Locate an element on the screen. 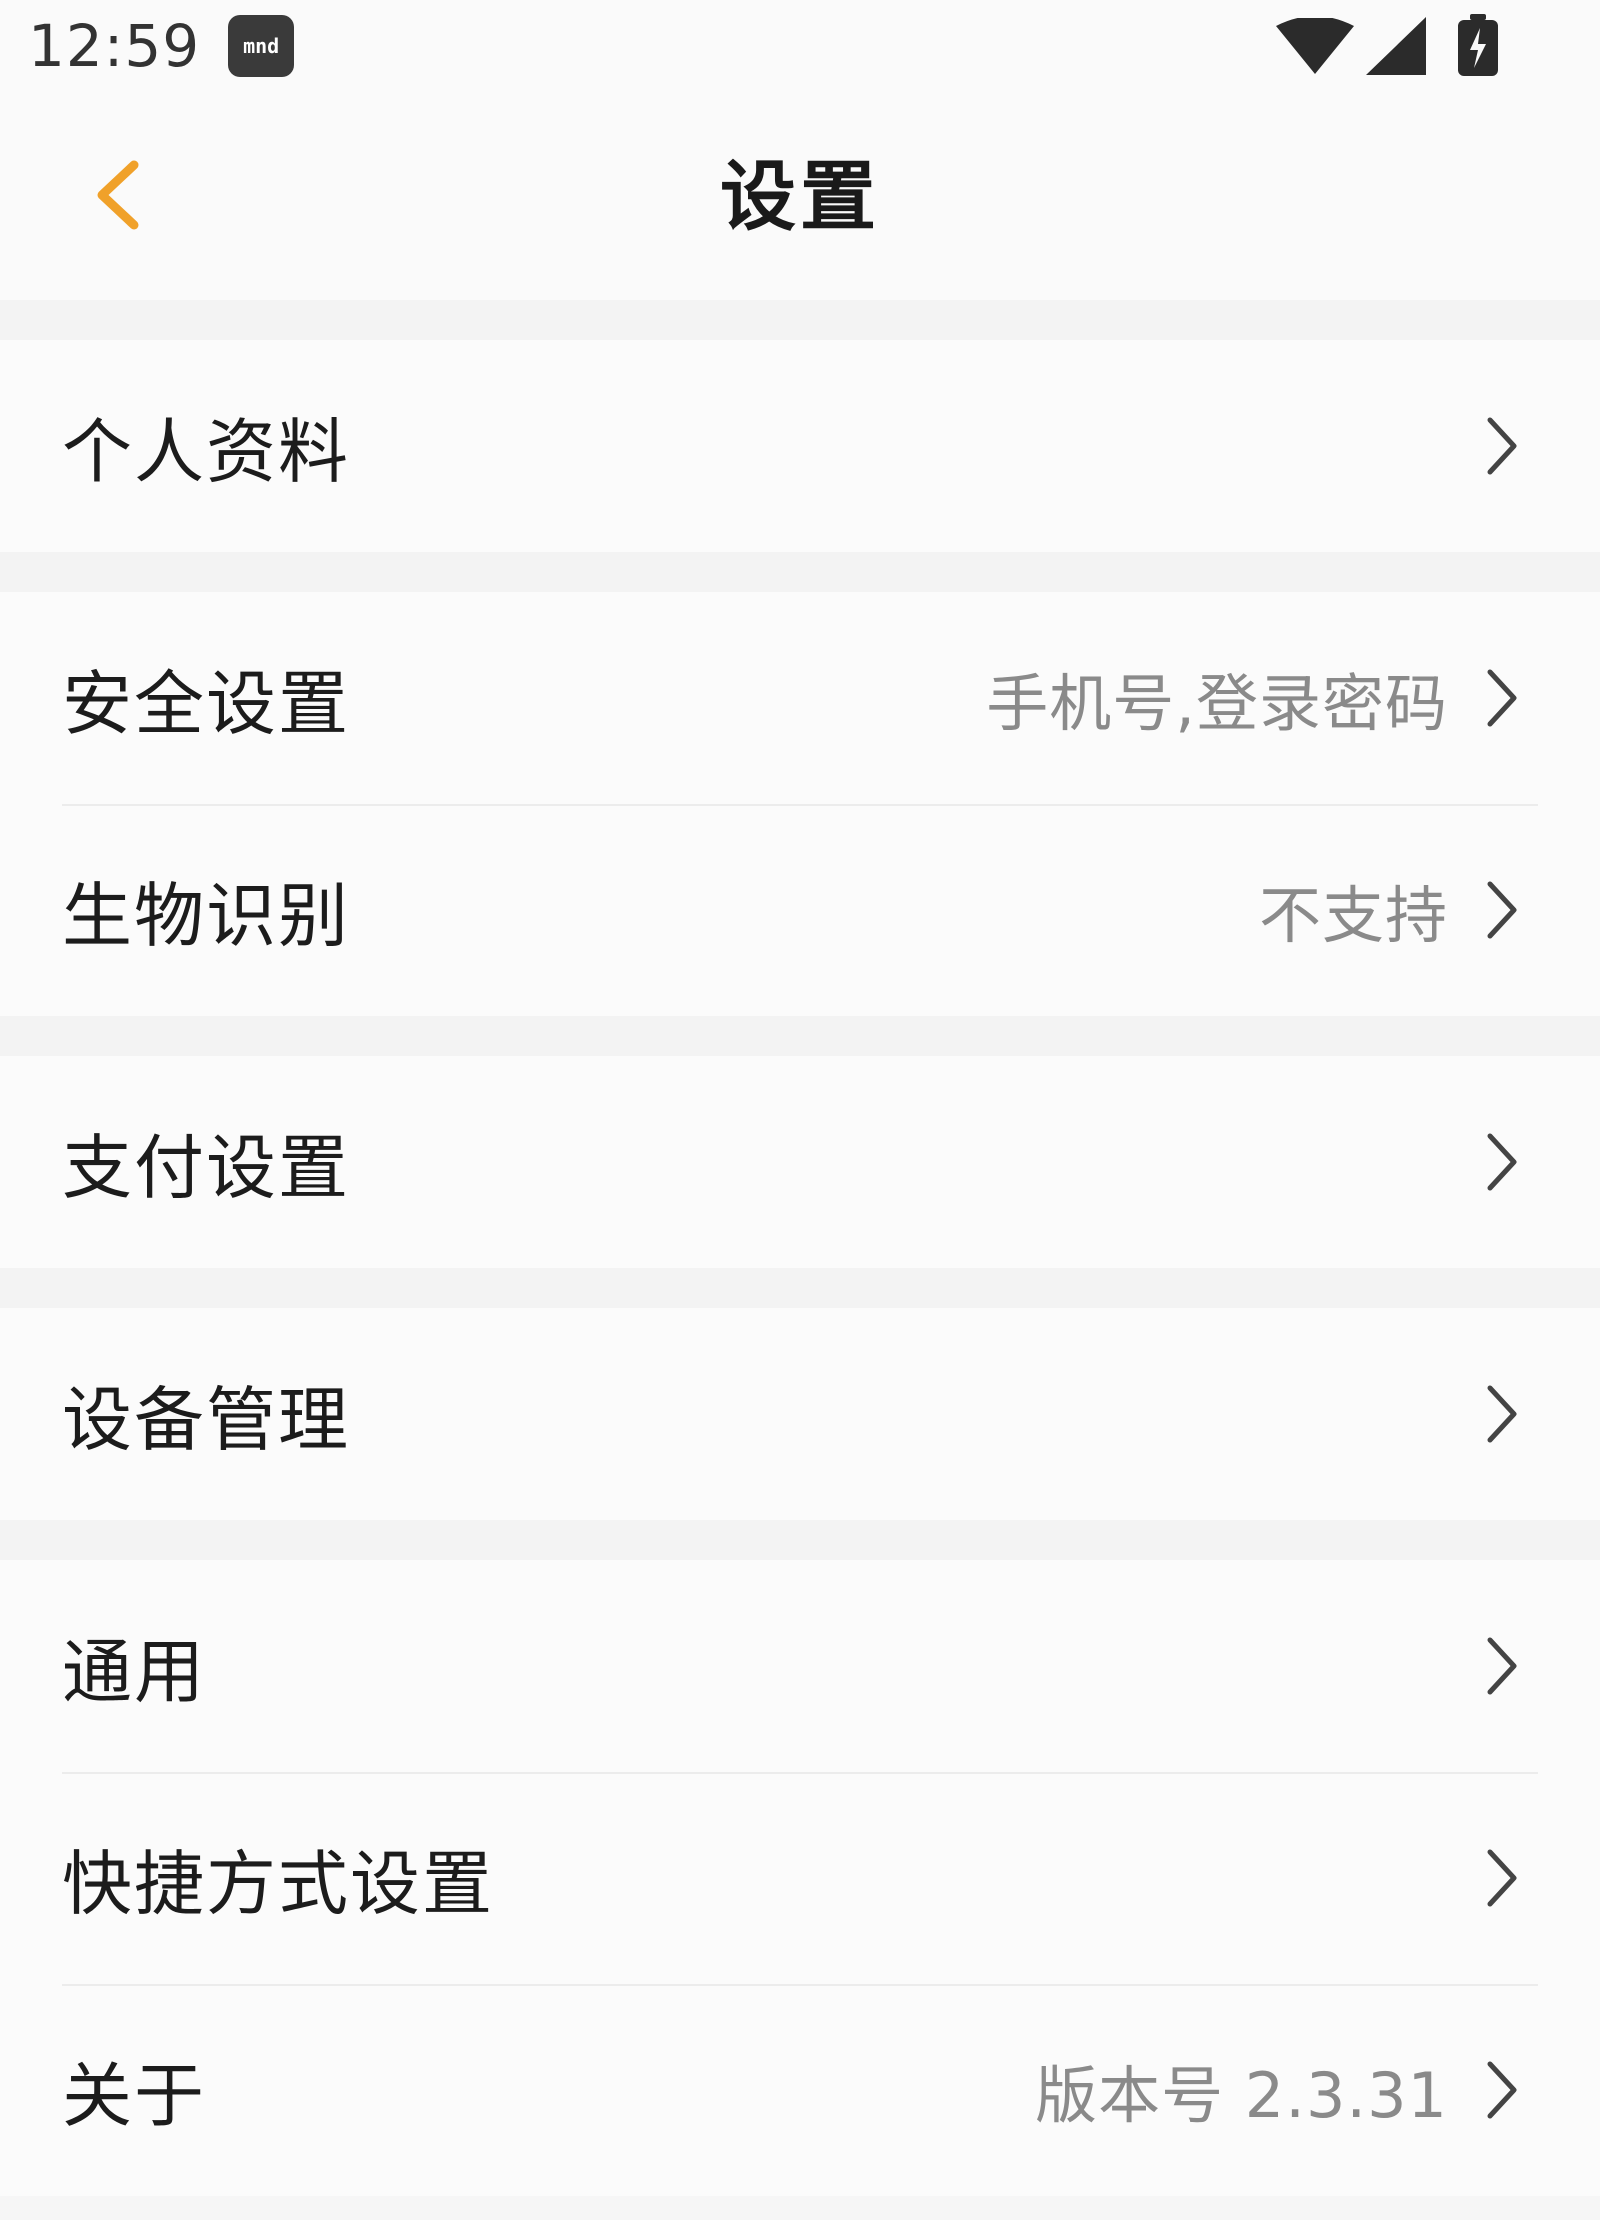  nav-bar: 设置 is located at coordinates (800, 196).